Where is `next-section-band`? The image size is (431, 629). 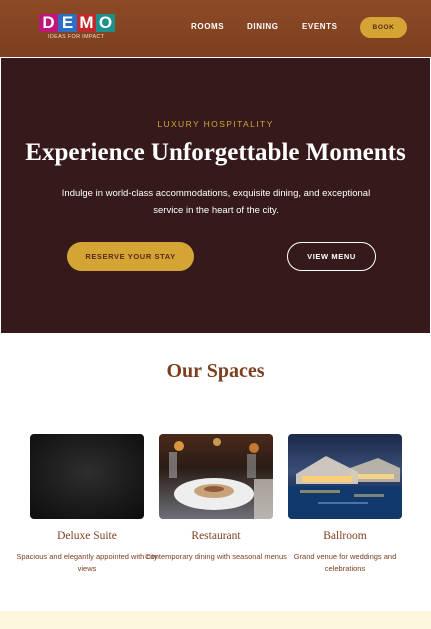
next-section-band is located at coordinates (215, 620).